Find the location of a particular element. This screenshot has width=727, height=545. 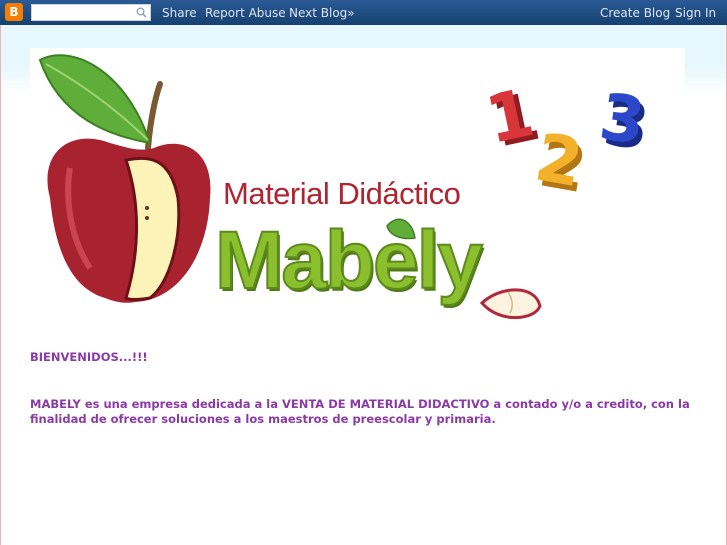

sign-in-link: Sign In is located at coordinates (695, 13).